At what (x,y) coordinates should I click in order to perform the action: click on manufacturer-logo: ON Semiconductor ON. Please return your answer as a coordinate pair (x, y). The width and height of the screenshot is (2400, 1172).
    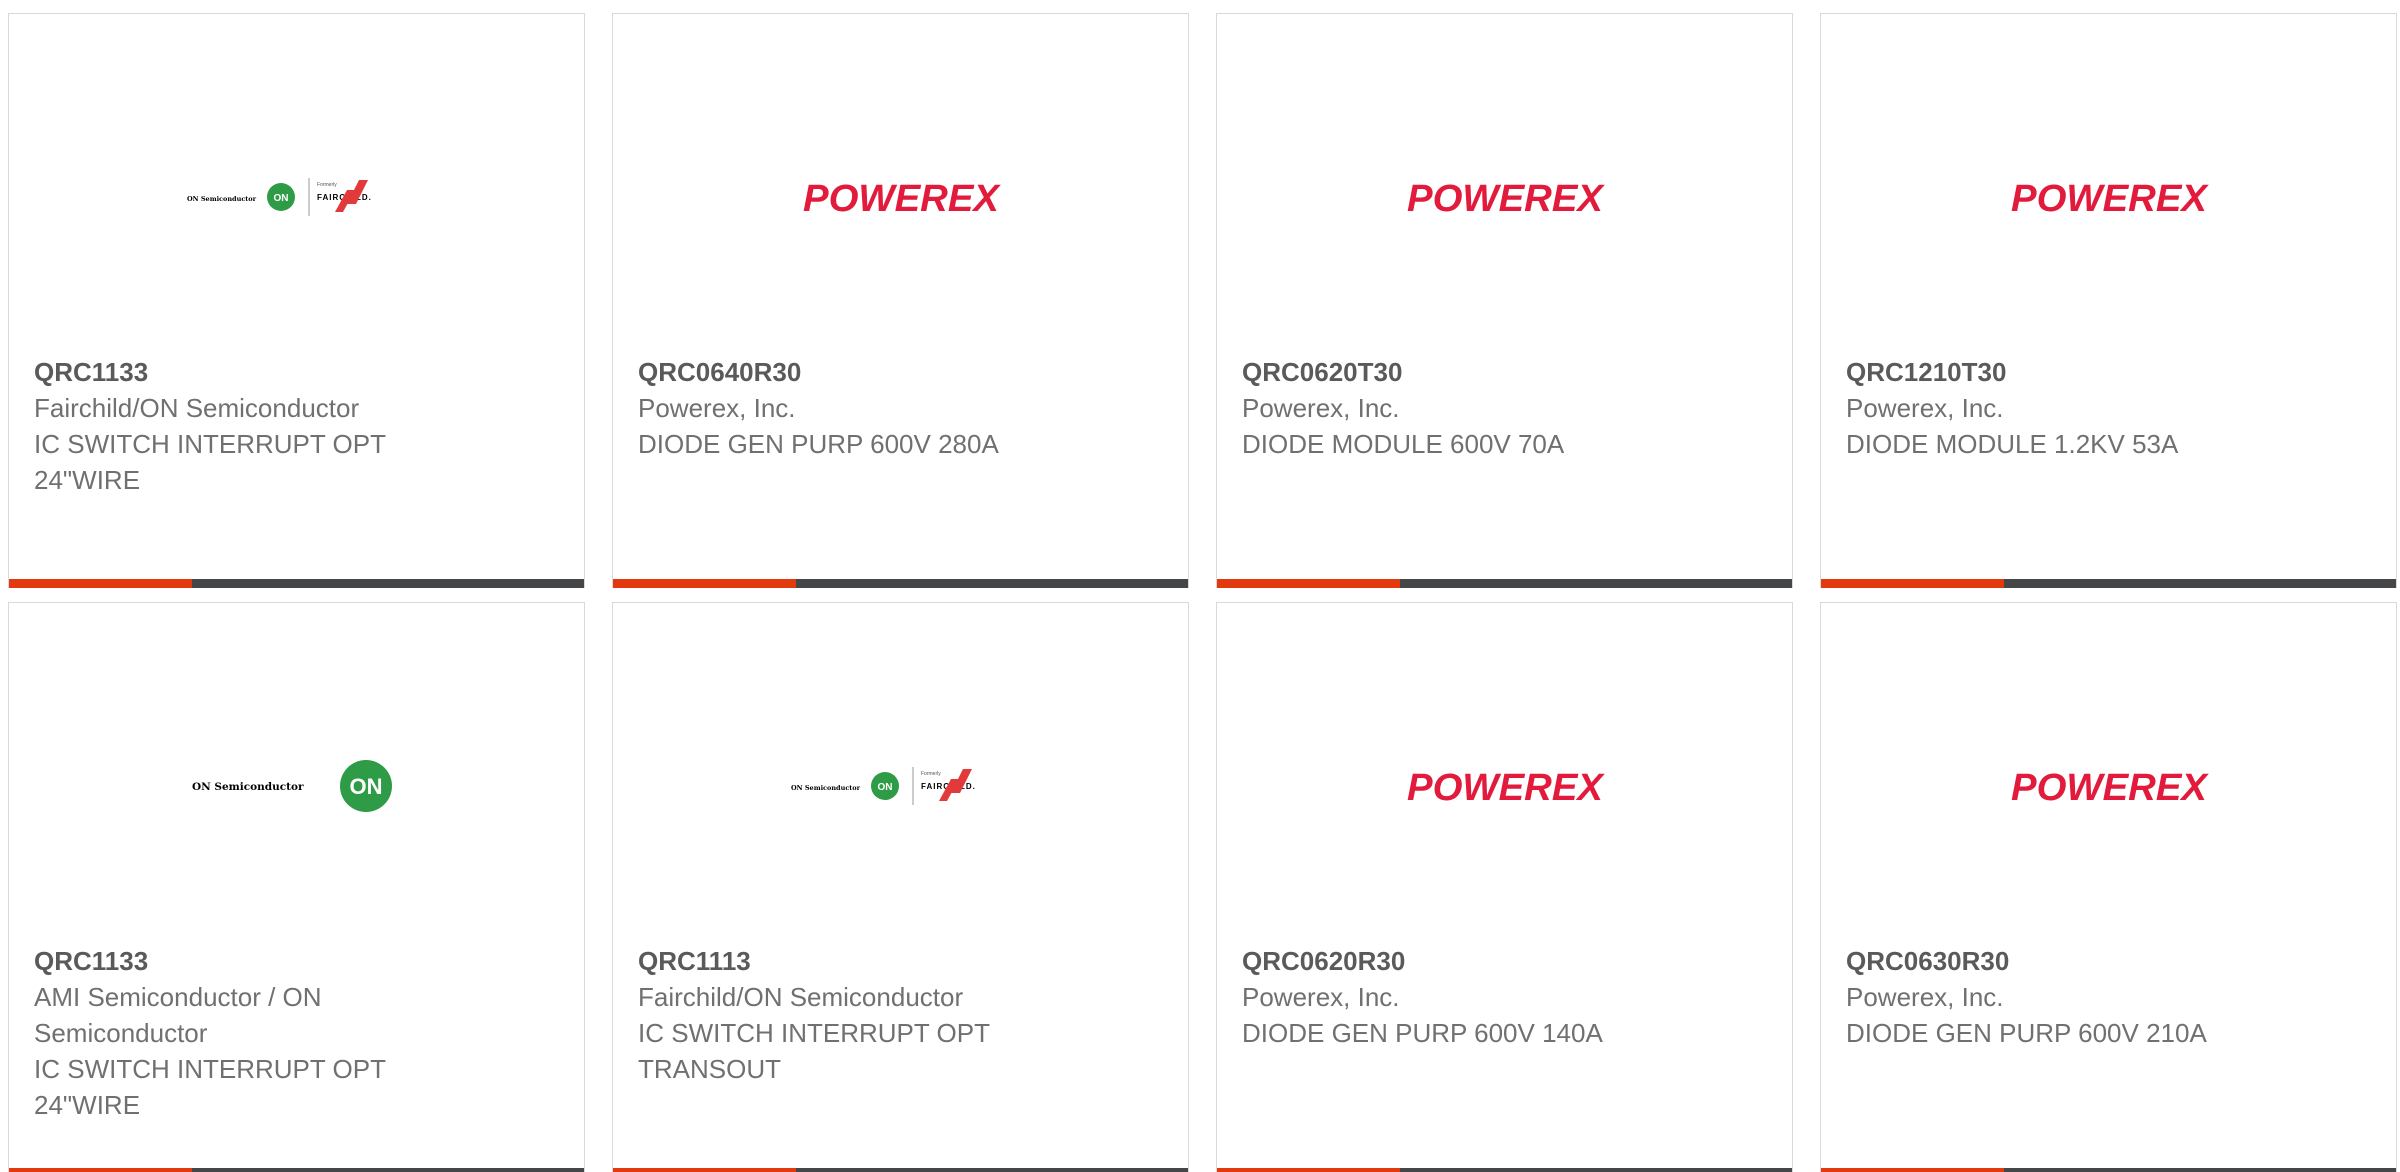
    Looking at the image, I should click on (296, 785).